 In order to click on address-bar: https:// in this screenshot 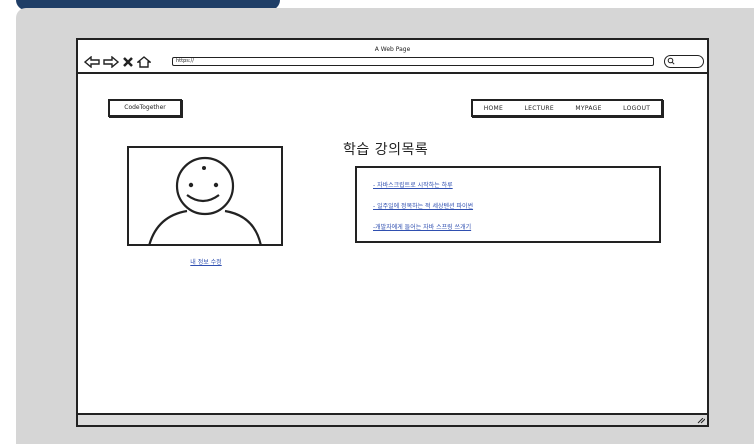, I will do `click(413, 61)`.